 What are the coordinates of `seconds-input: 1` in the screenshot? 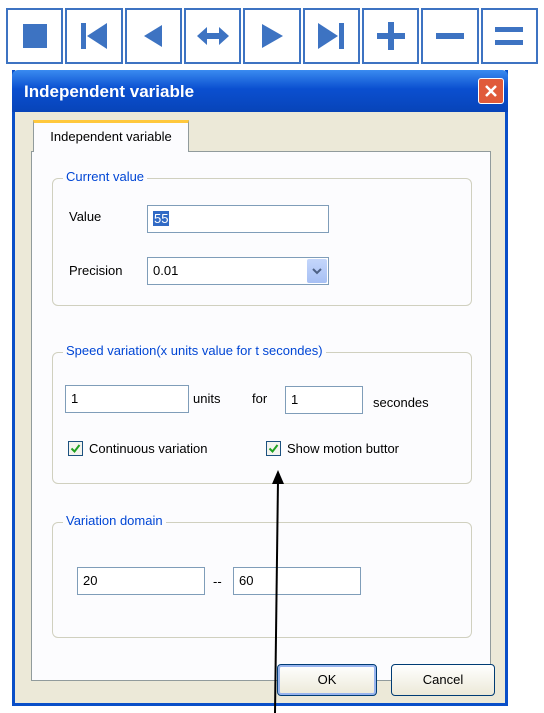 It's located at (324, 400).